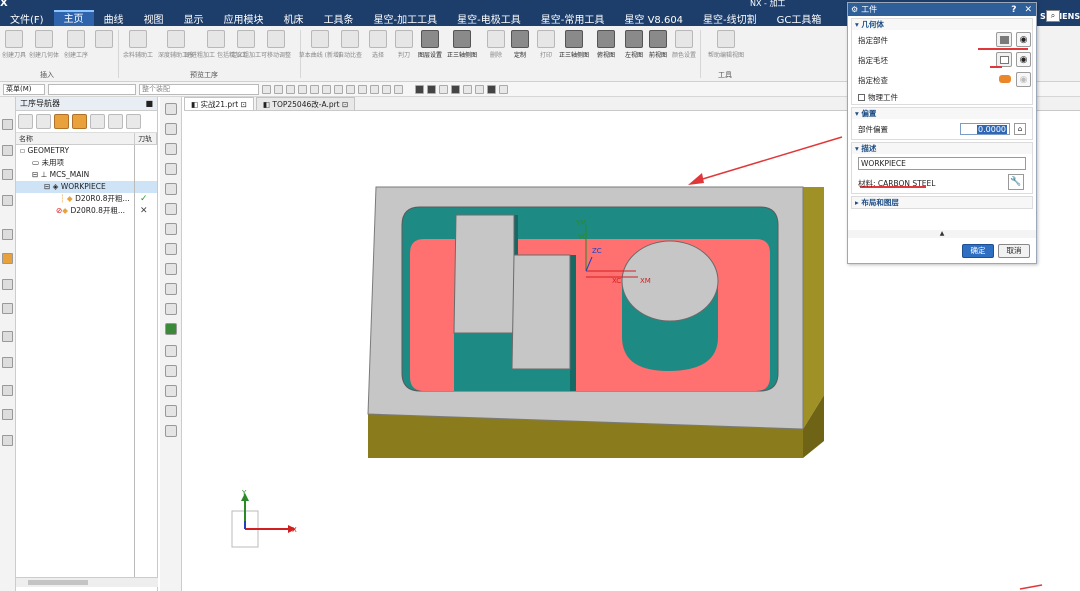 This screenshot has width=1080, height=591. Describe the element at coordinates (404, 44) in the screenshot. I see `judge-tool-button: 判刀` at that location.